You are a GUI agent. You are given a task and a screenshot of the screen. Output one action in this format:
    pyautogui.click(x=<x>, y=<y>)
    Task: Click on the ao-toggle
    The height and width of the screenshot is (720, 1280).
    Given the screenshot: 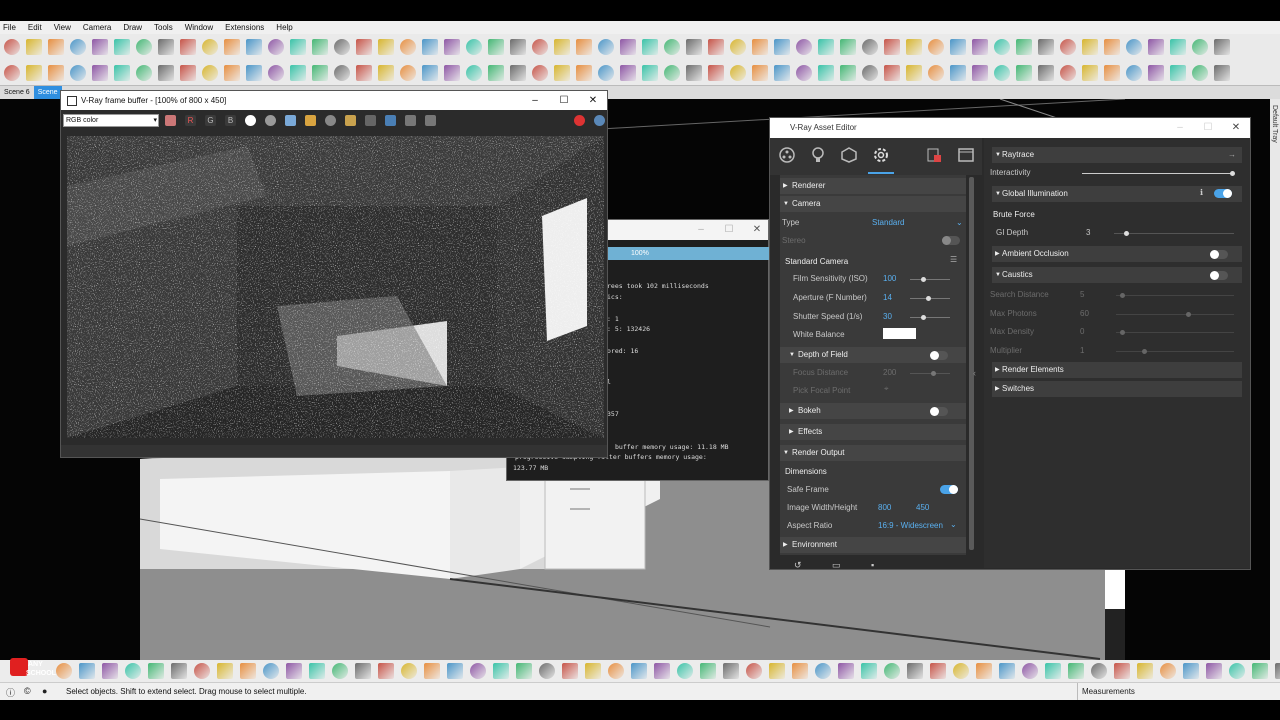 What is the action you would take?
    pyautogui.click(x=1219, y=254)
    